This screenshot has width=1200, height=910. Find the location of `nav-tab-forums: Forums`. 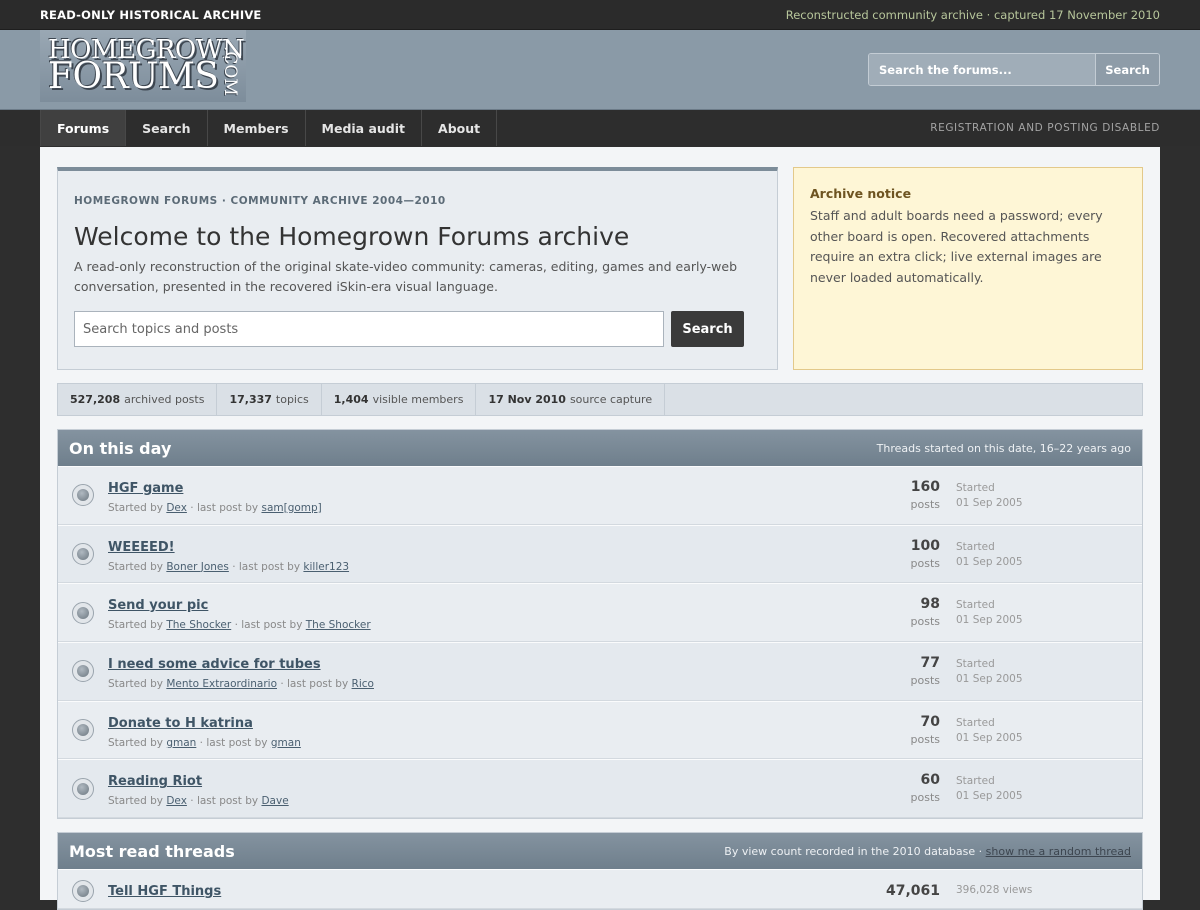

nav-tab-forums: Forums is located at coordinates (83, 128).